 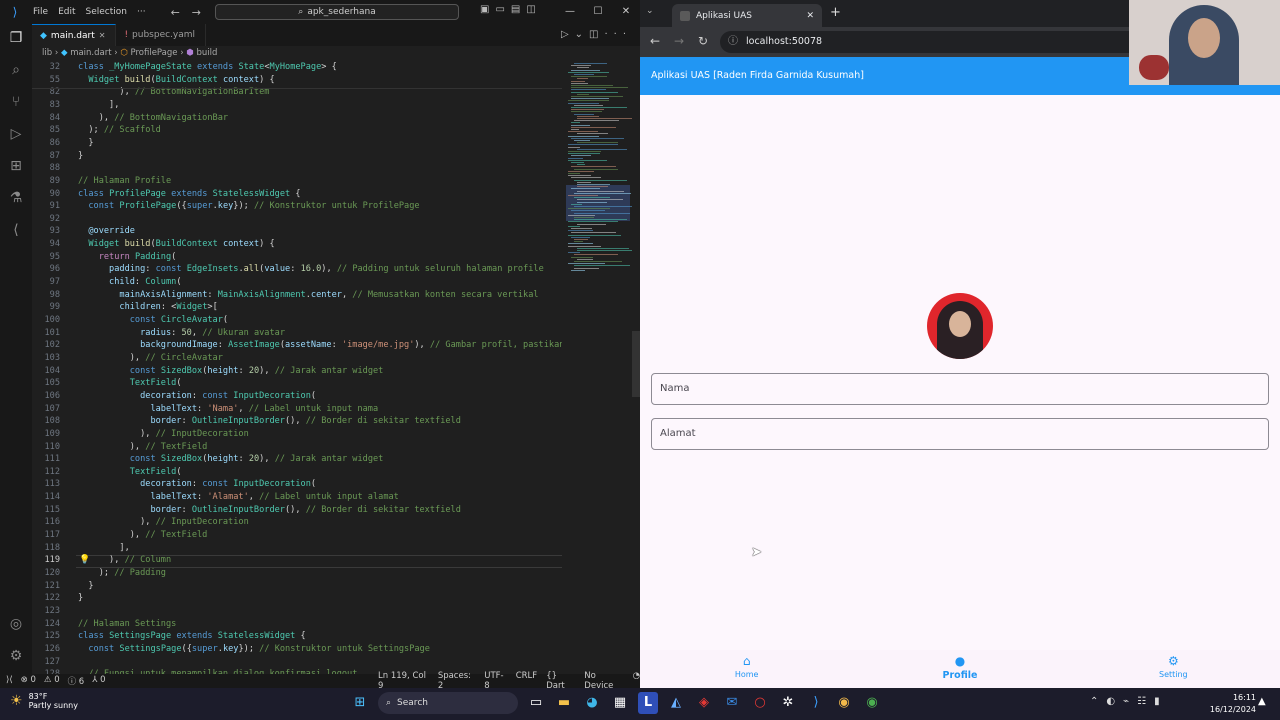 I want to click on status-ports: ⅄ 0, so click(x=98, y=681).